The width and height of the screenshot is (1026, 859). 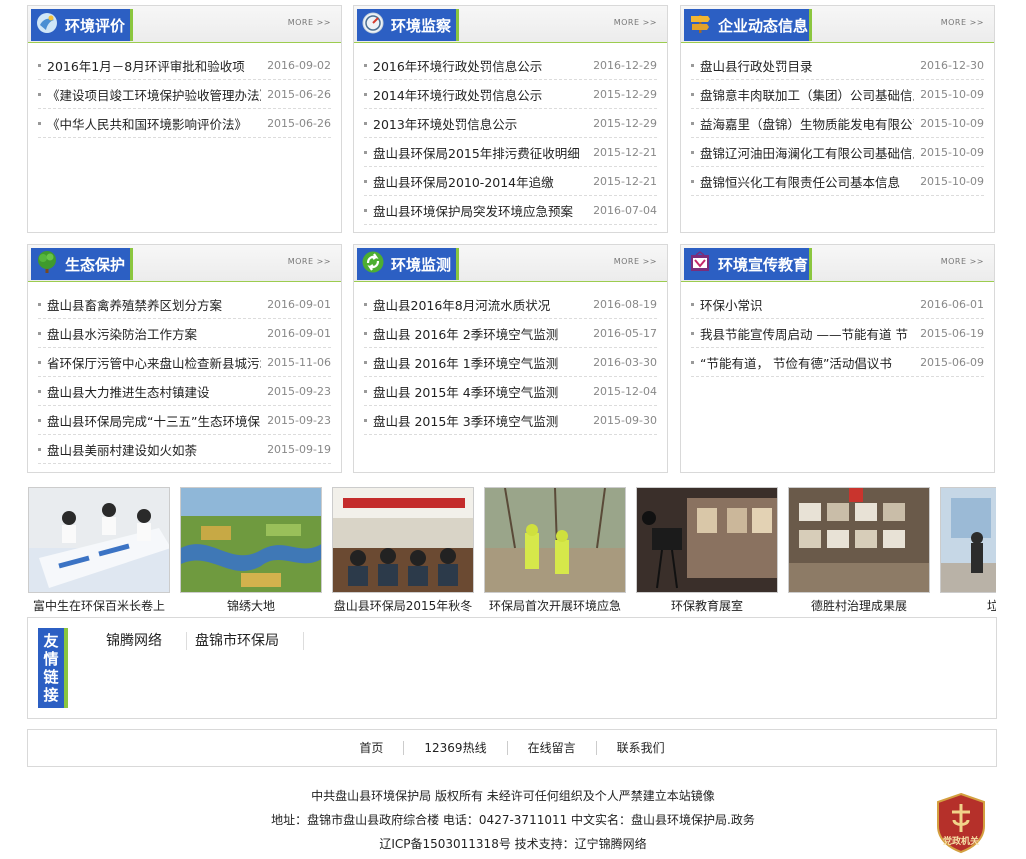 I want to click on news-item: 环保小常识 2016-06-01, so click(x=837, y=304).